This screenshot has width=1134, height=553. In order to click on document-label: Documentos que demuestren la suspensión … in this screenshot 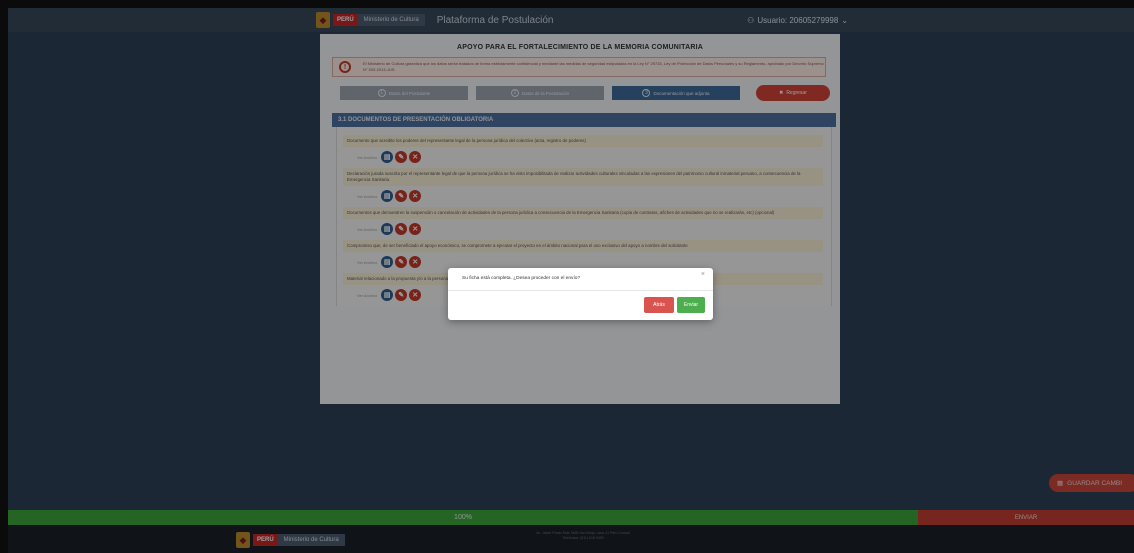, I will do `click(583, 213)`.